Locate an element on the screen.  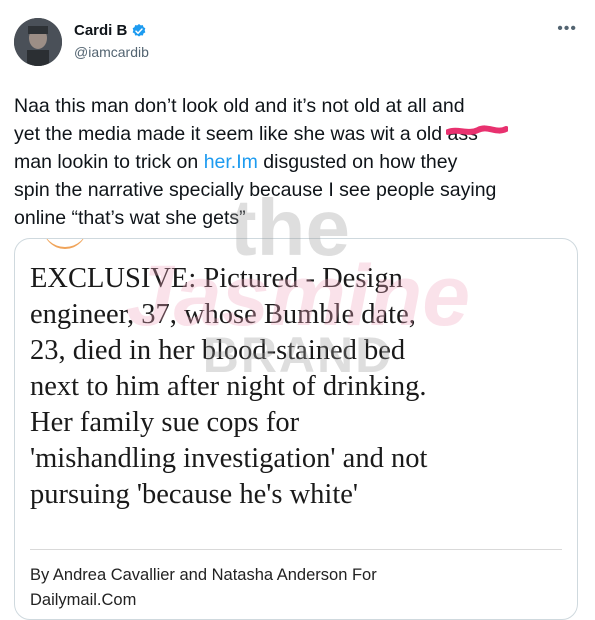
verified-badge-icon is located at coordinates (139, 30).